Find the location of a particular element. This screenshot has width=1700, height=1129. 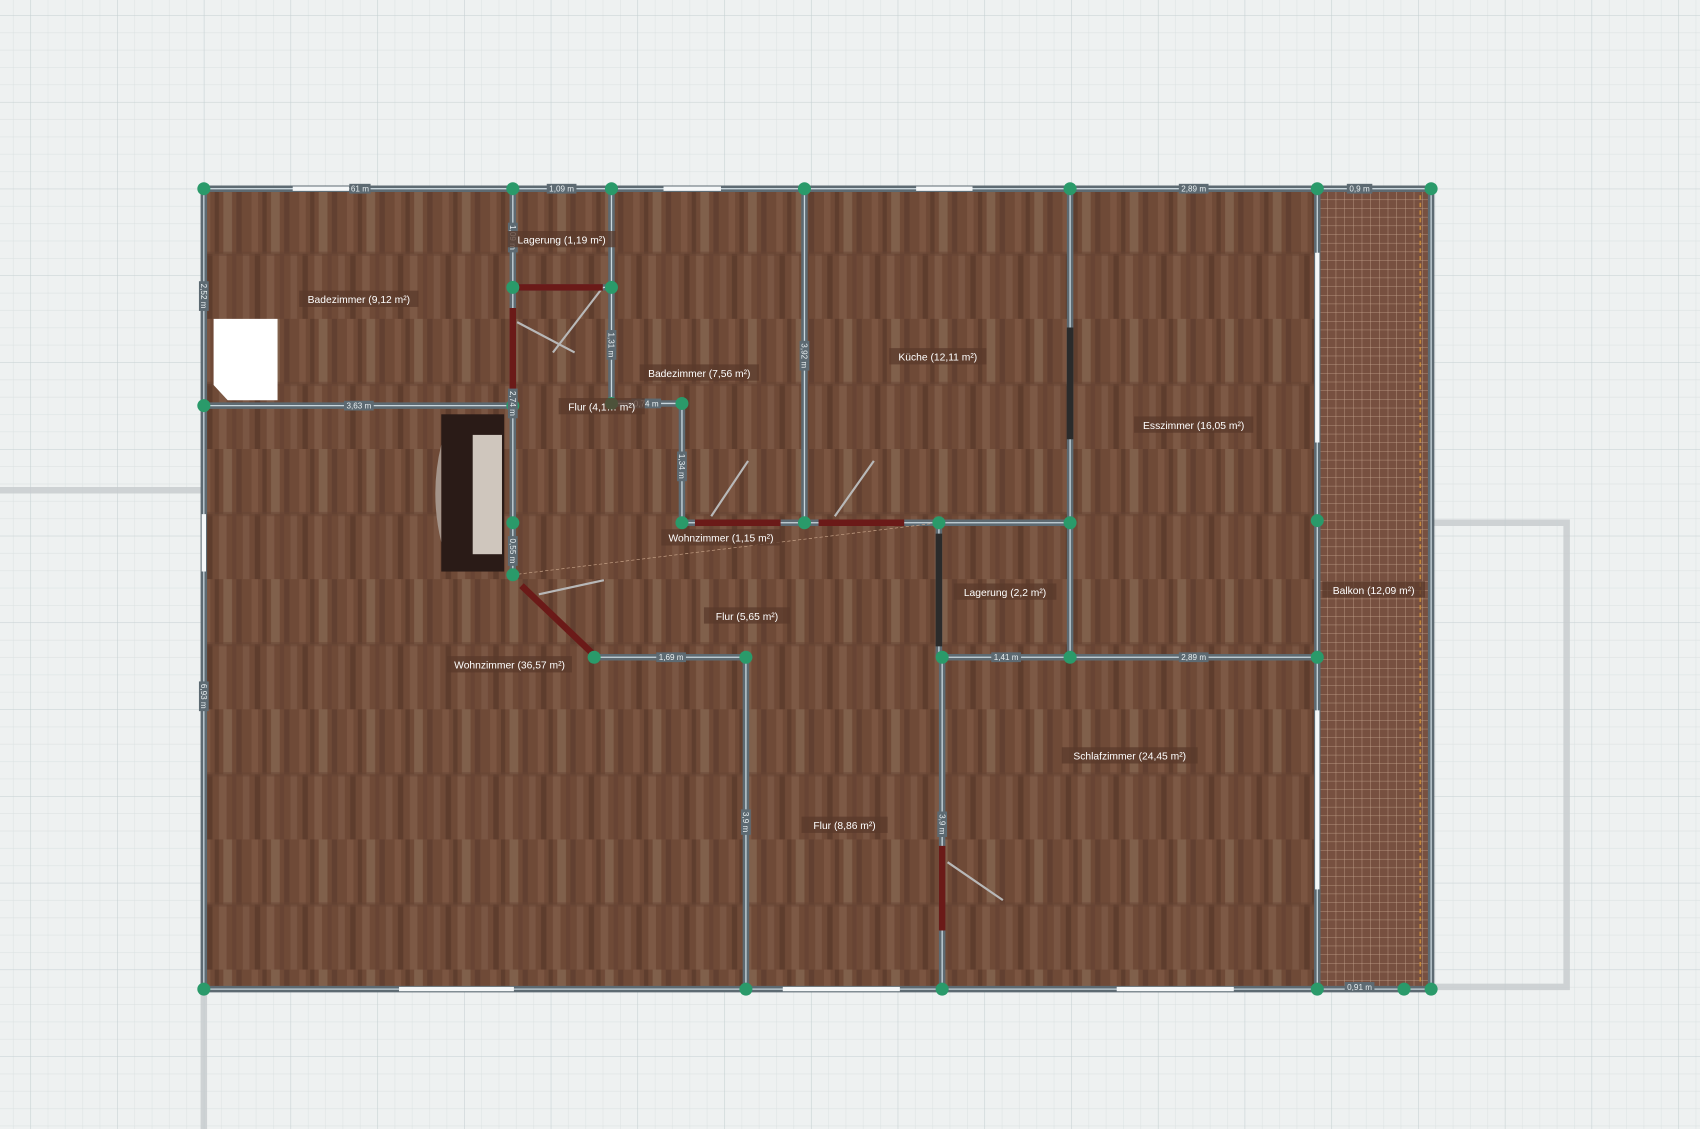

dimension-label: 0,91 m is located at coordinates (1359, 987).